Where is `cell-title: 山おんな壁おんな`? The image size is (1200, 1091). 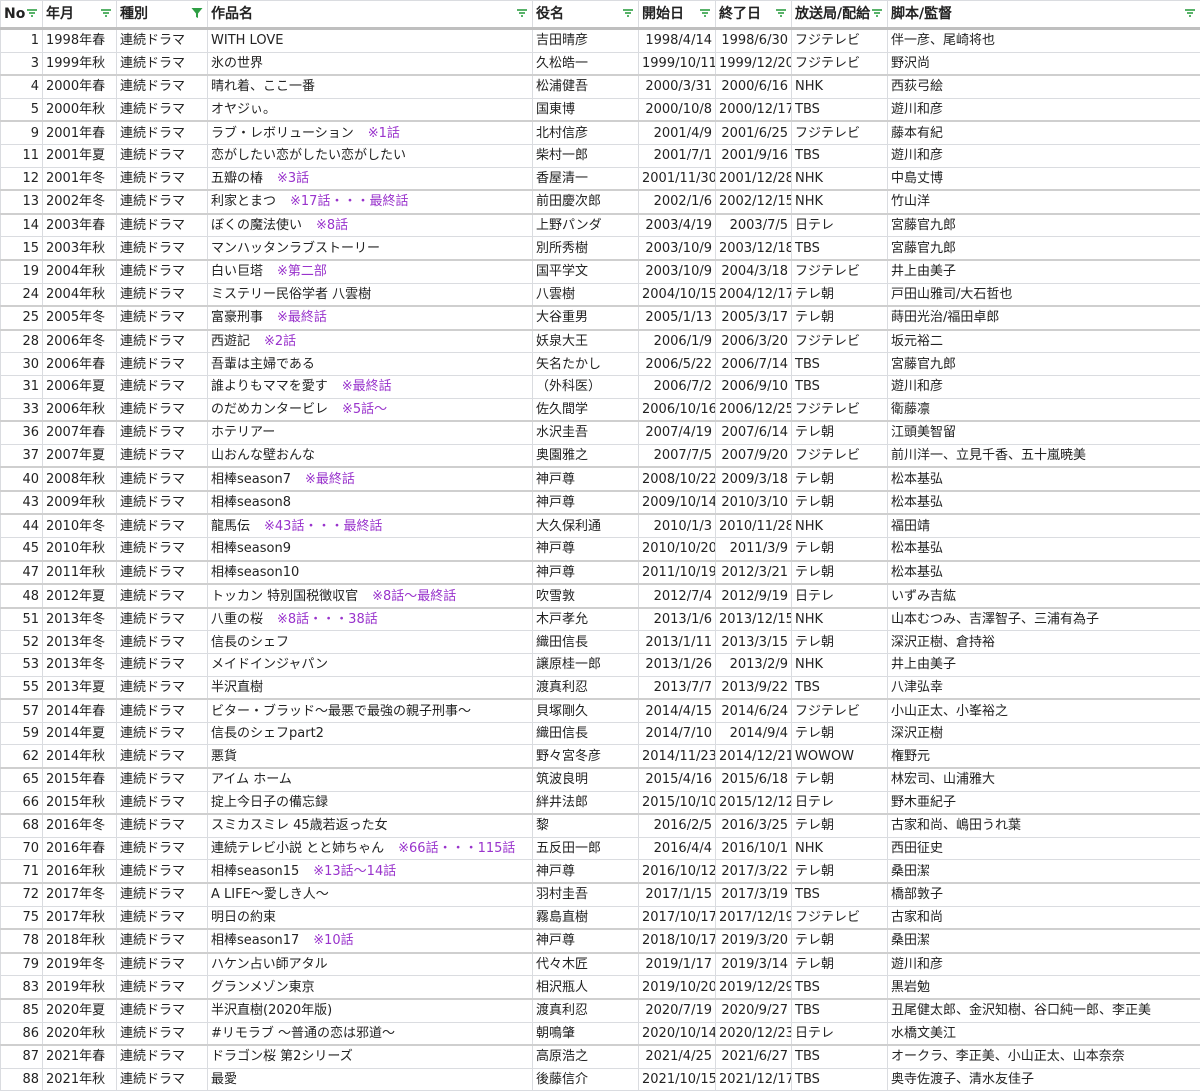
cell-title: 山おんな壁おんな is located at coordinates (370, 455).